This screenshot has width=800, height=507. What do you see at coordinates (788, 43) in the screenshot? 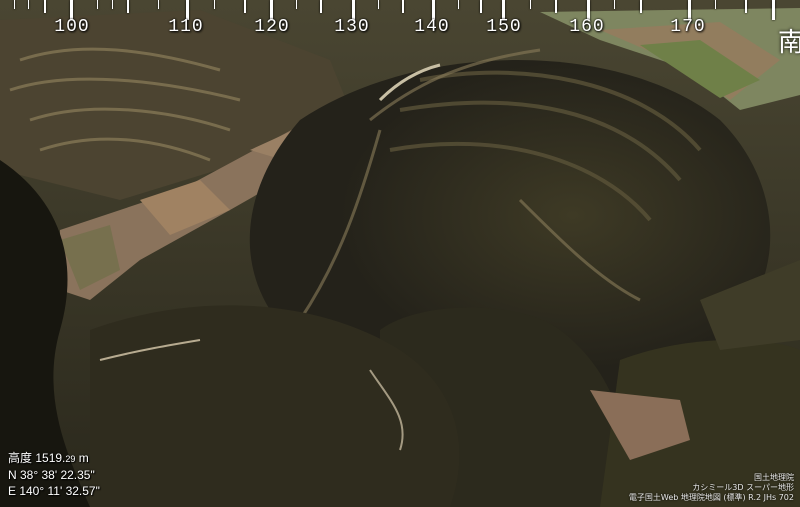
I see `compass-direction-label: 南` at bounding box center [788, 43].